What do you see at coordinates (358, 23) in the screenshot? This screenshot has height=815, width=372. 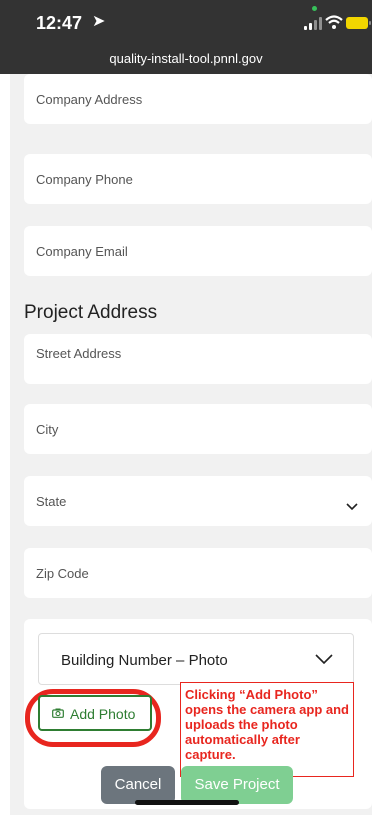 I see `battery-icon` at bounding box center [358, 23].